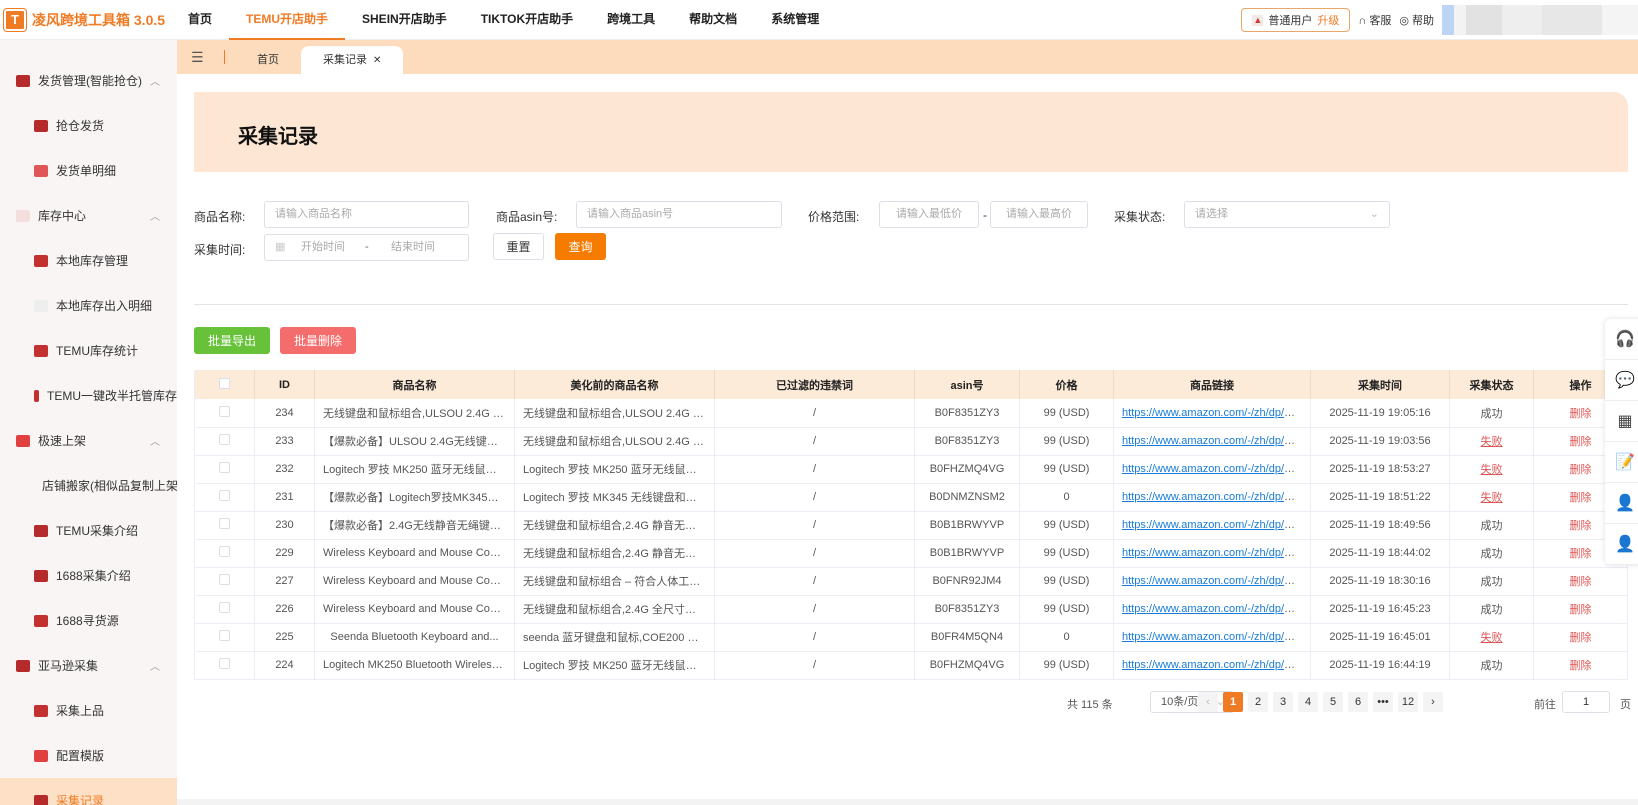 This screenshot has width=1638, height=805. What do you see at coordinates (88, 125) in the screenshot?
I see `sidebar-item: 抢仓发货` at bounding box center [88, 125].